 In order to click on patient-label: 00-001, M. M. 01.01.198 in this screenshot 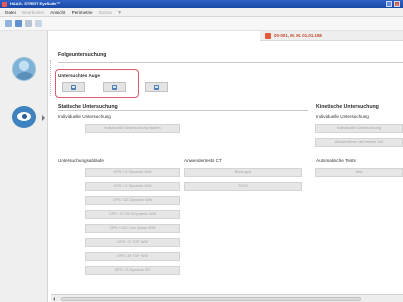, I will do `click(298, 36)`.